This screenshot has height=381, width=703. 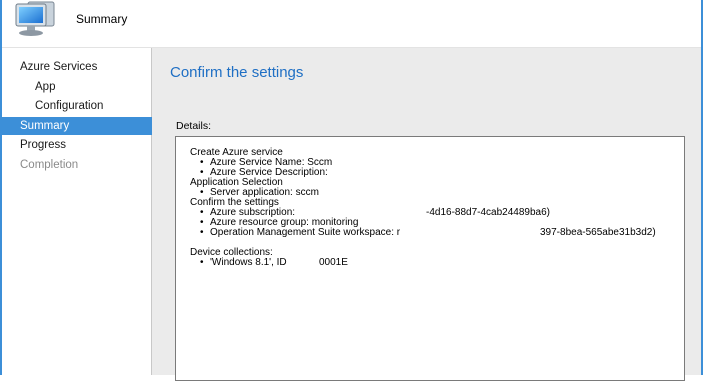 I want to click on wizard-page-title: Summary, so click(x=102, y=19).